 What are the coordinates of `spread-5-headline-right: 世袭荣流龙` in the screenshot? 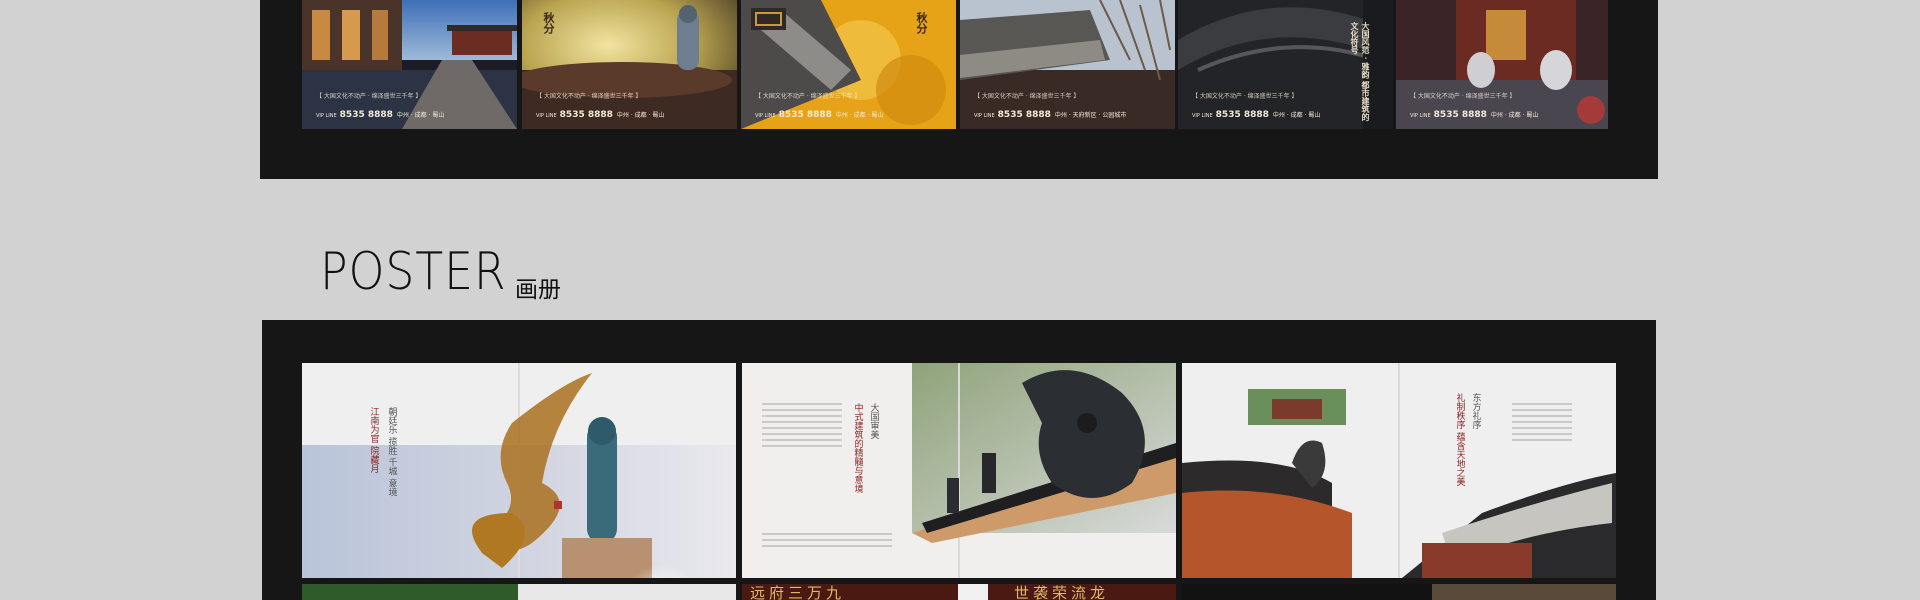 It's located at (1062, 592).